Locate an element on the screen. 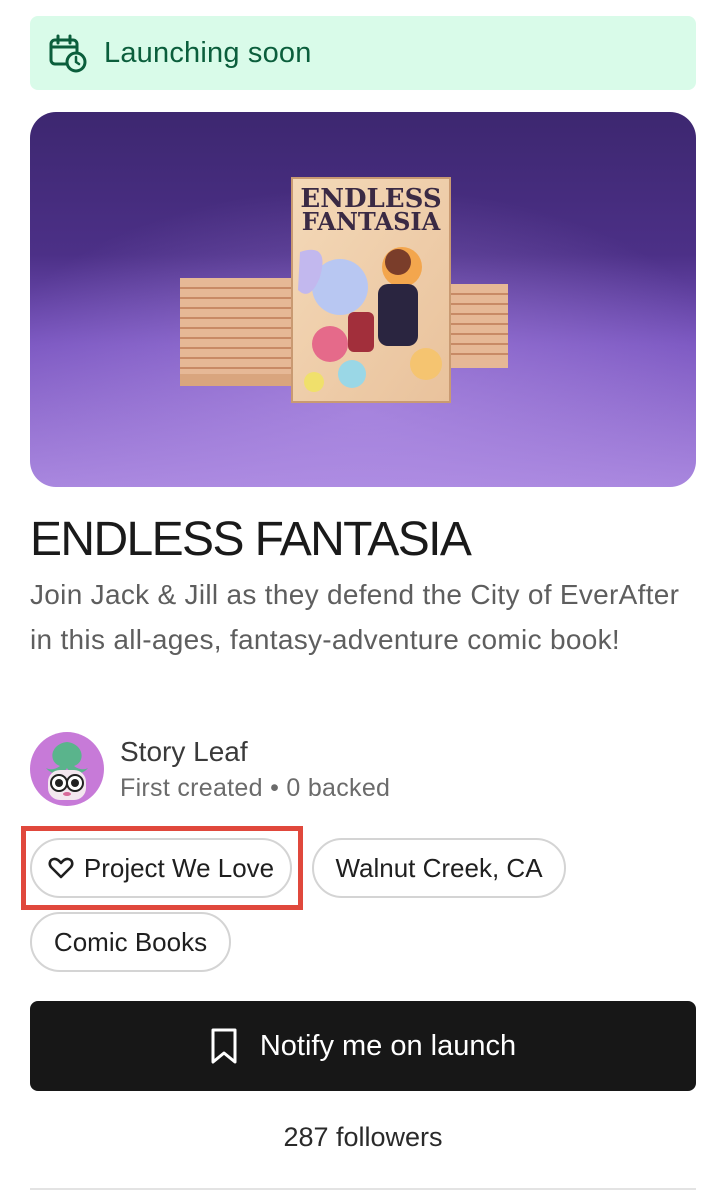 The height and width of the screenshot is (1200, 726). book-stack-right is located at coordinates (475, 326).